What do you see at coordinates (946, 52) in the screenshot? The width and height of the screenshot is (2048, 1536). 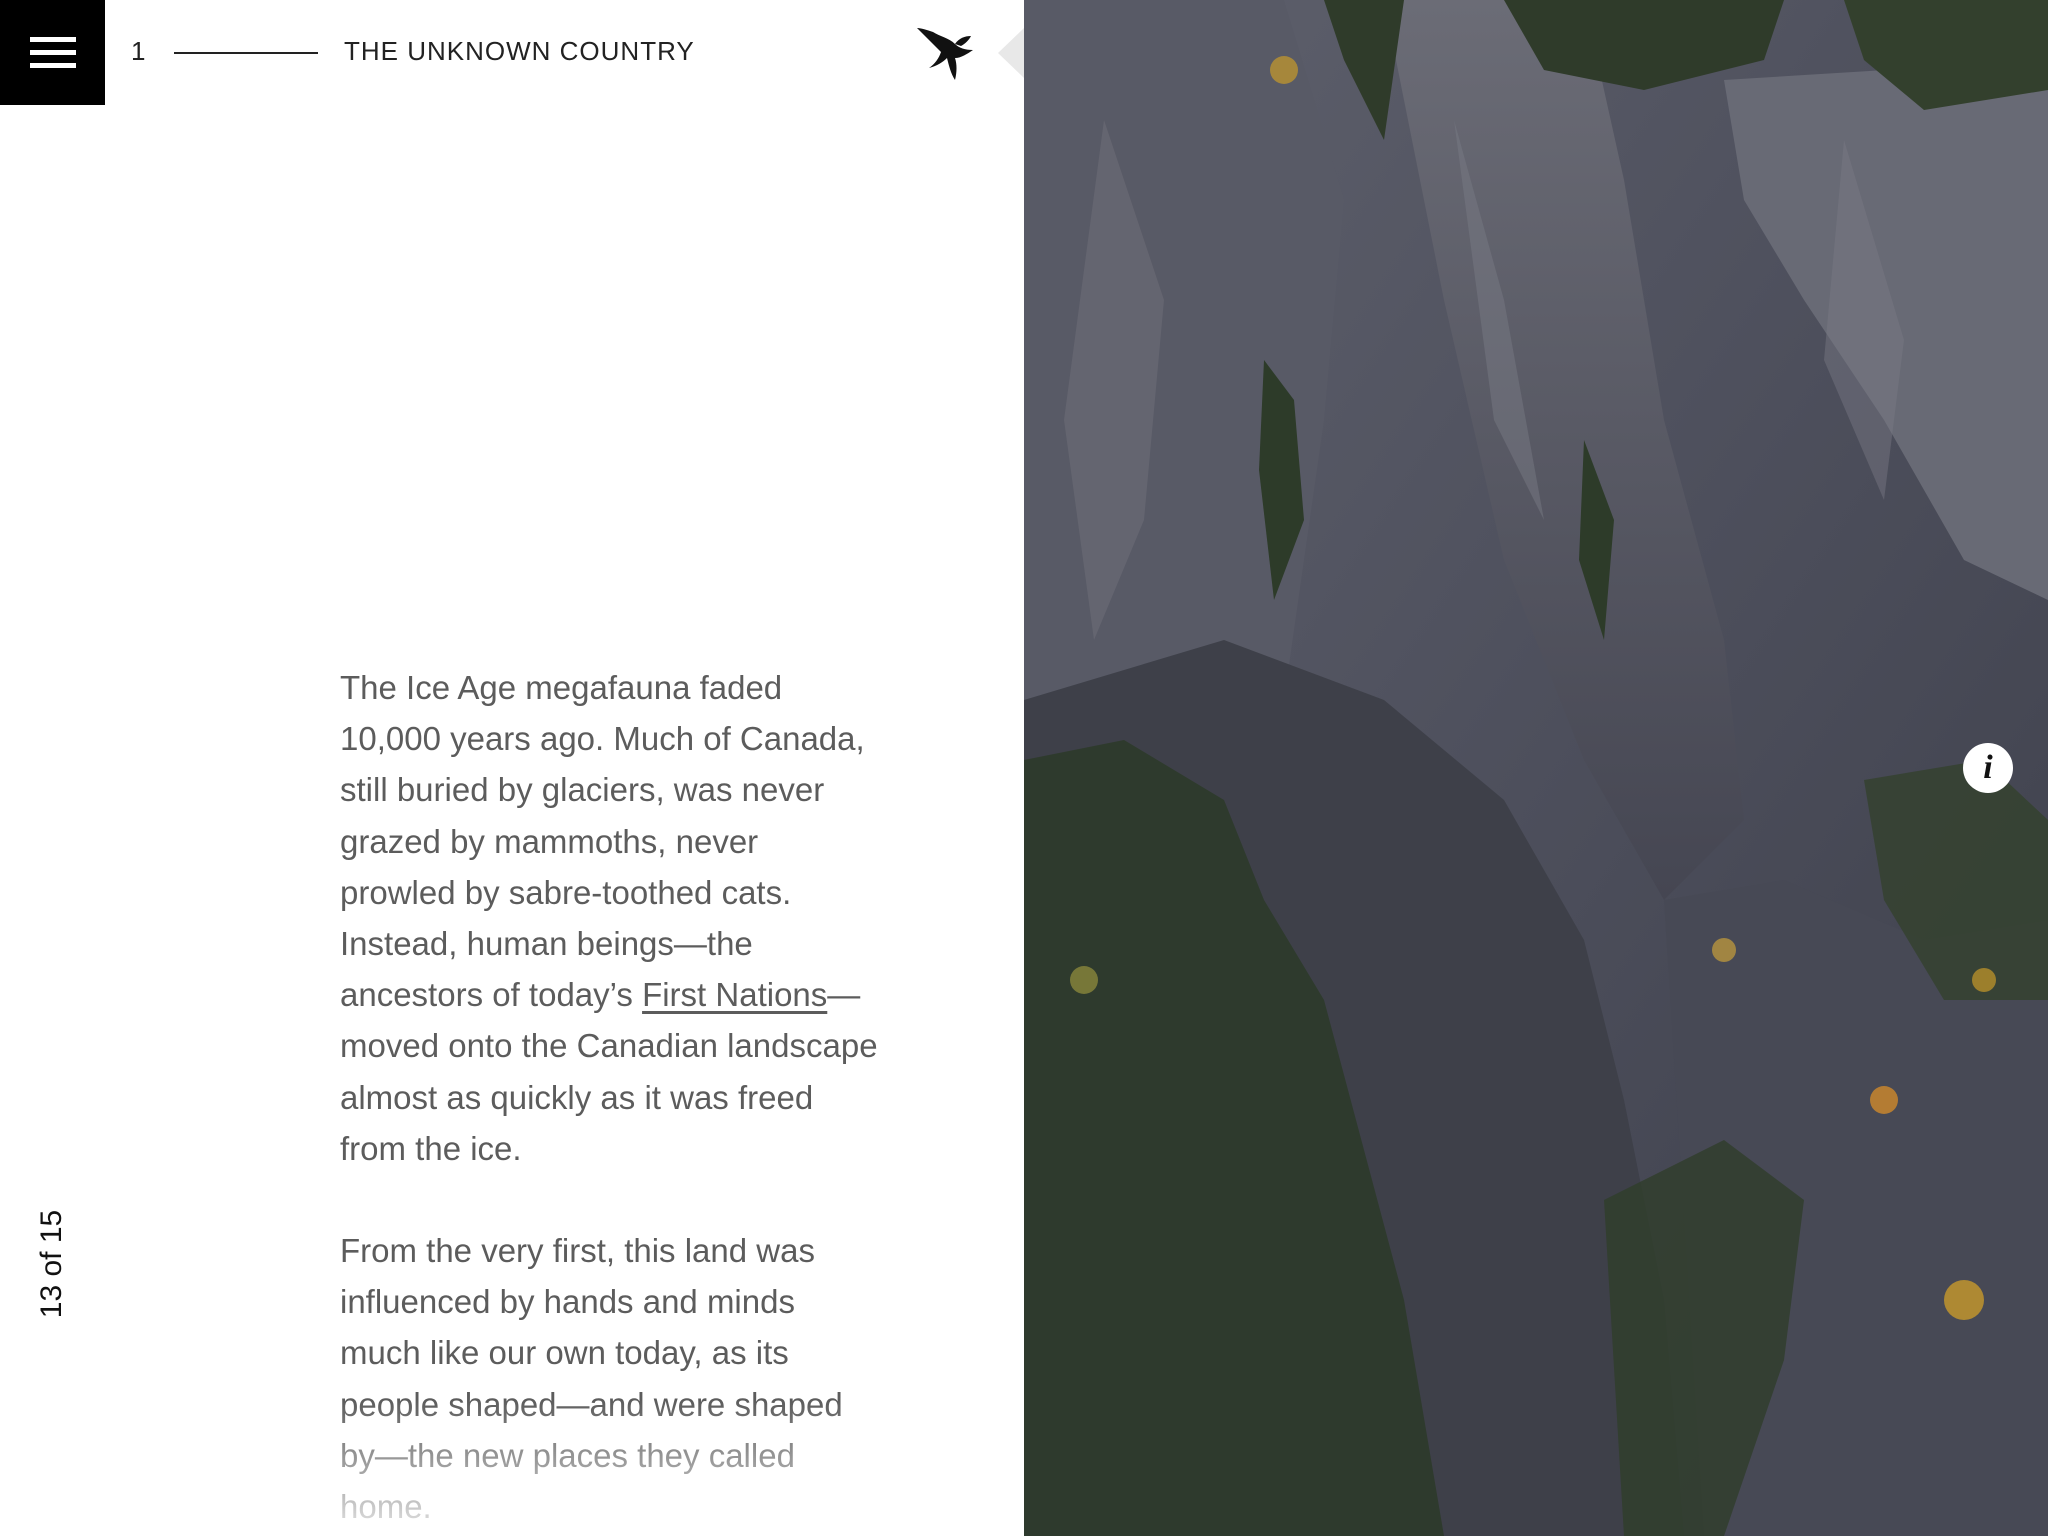 I see `flying-bird-icon` at bounding box center [946, 52].